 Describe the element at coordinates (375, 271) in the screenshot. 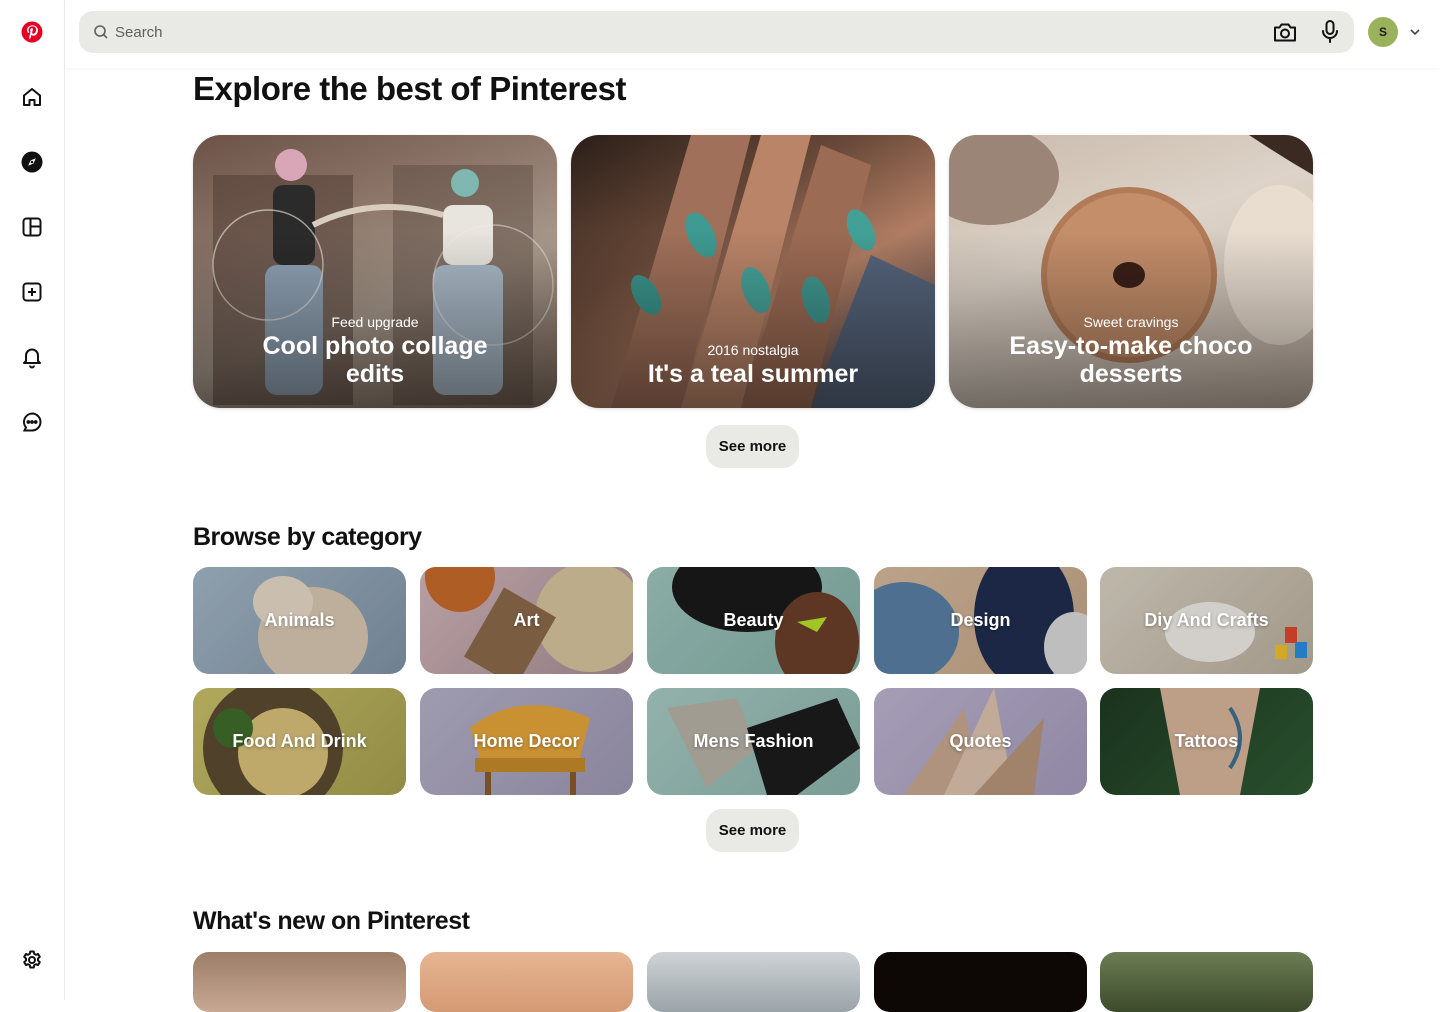

I see `explore-card: Feed upgrade Cool photo collage edits` at that location.